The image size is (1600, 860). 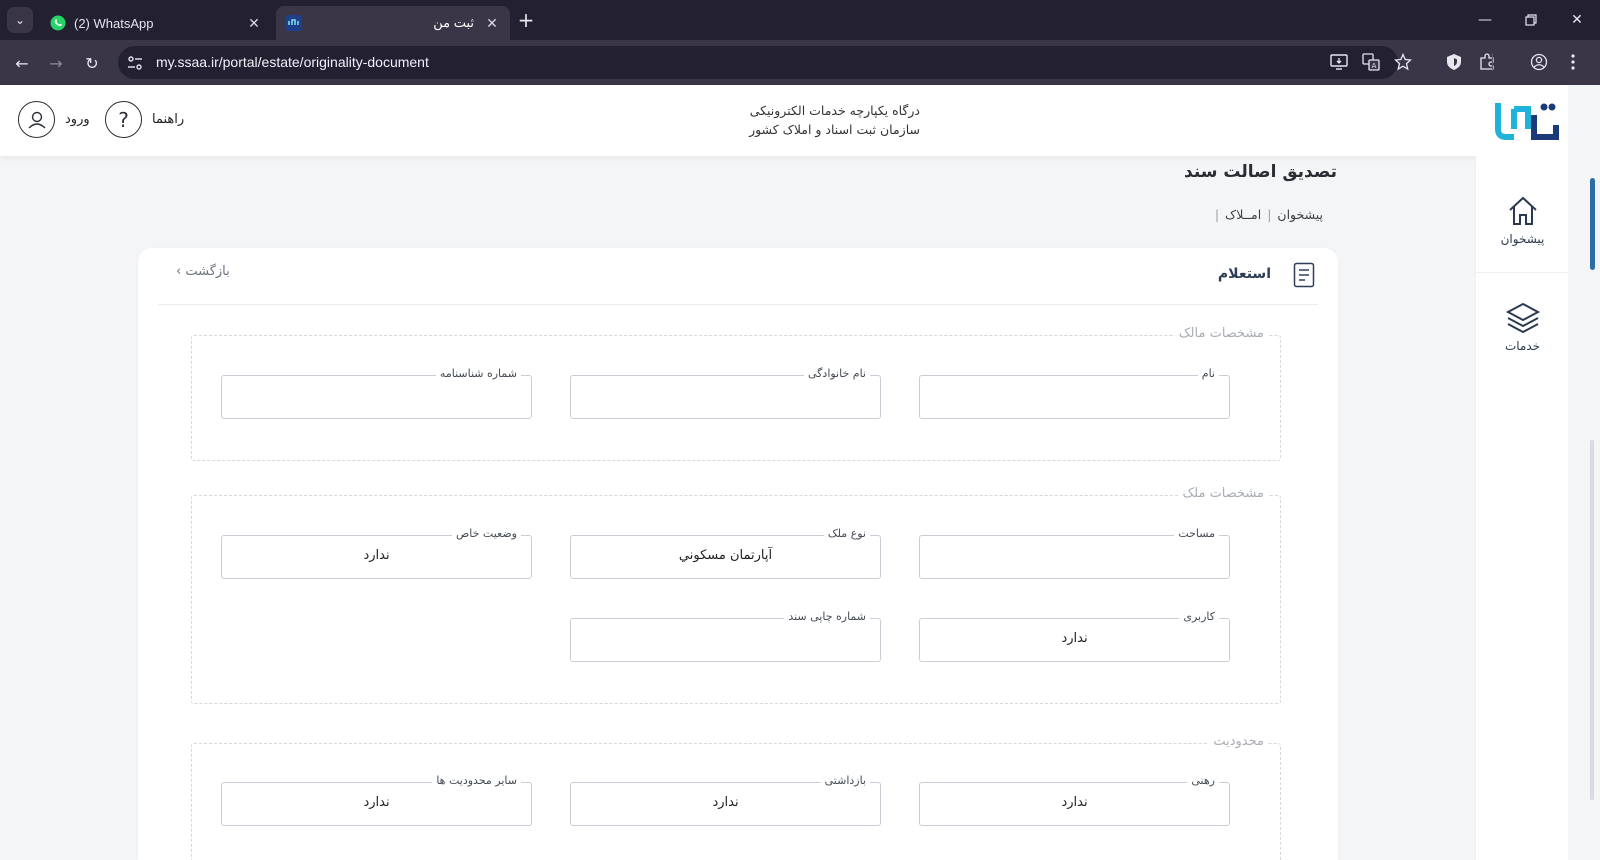 I want to click on portal-title-line2: سازمان ثبت اسناد و املاک کشور, so click(x=834, y=129).